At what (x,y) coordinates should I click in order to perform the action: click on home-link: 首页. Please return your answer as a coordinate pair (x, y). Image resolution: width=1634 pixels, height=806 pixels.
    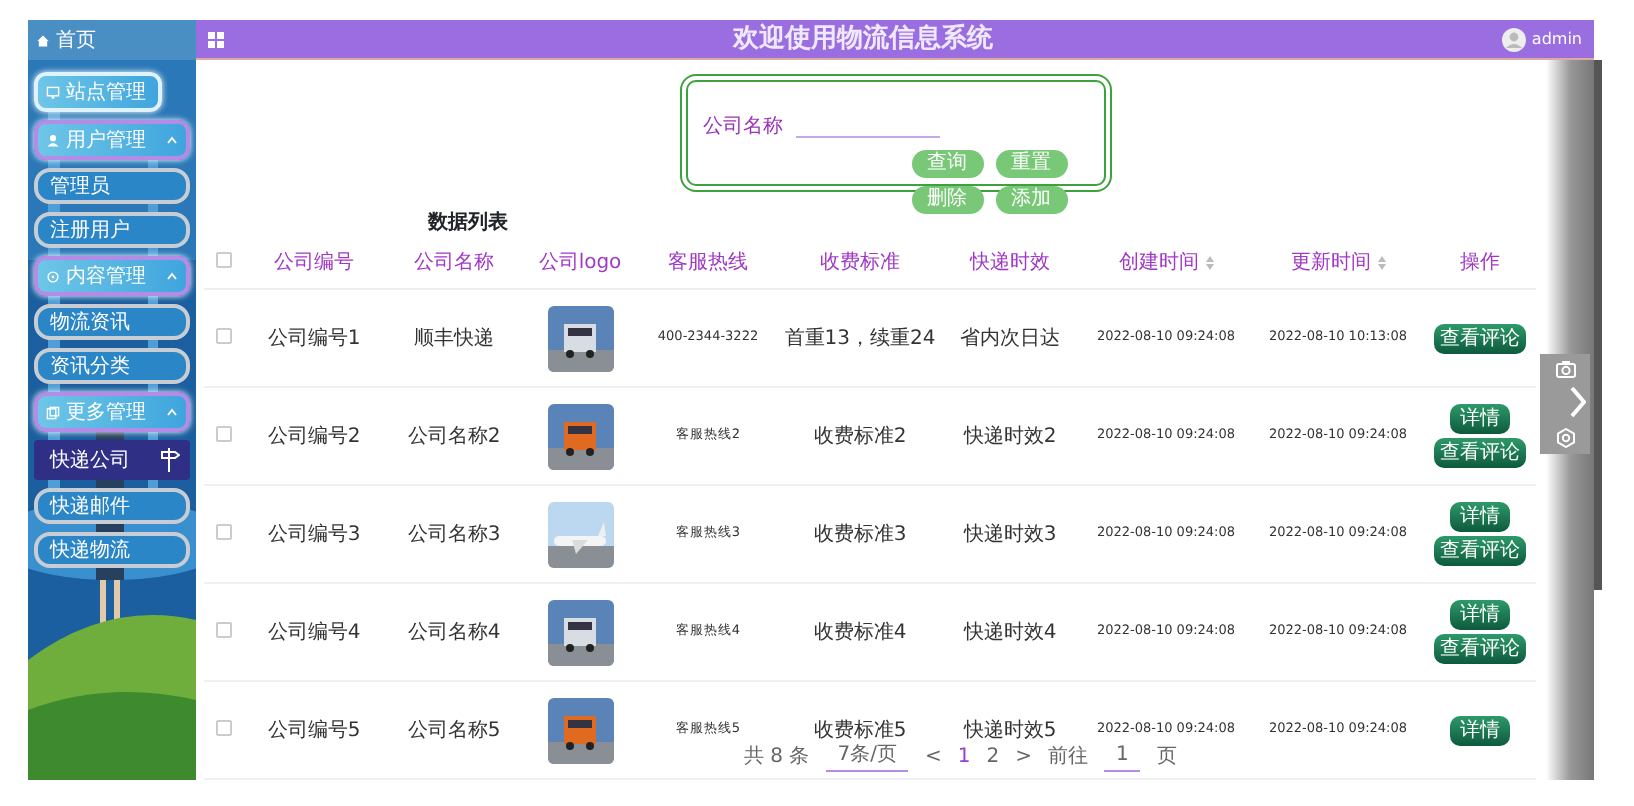
    Looking at the image, I should click on (112, 40).